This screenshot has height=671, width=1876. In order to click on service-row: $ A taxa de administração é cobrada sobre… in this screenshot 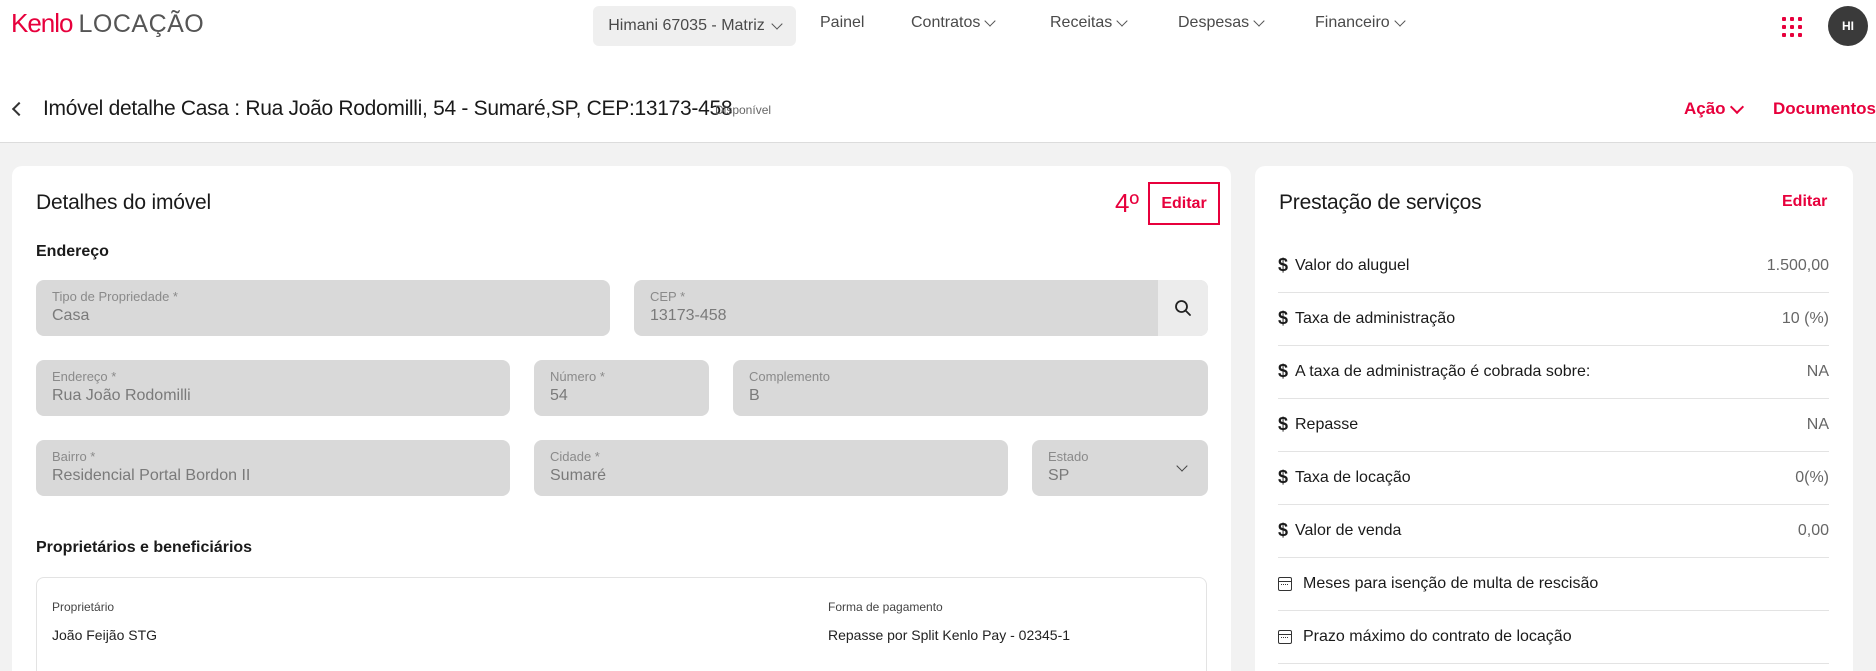, I will do `click(1553, 372)`.